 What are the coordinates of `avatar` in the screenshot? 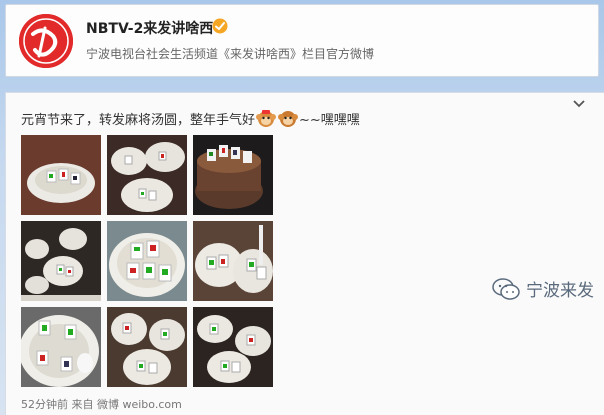 It's located at (46, 41).